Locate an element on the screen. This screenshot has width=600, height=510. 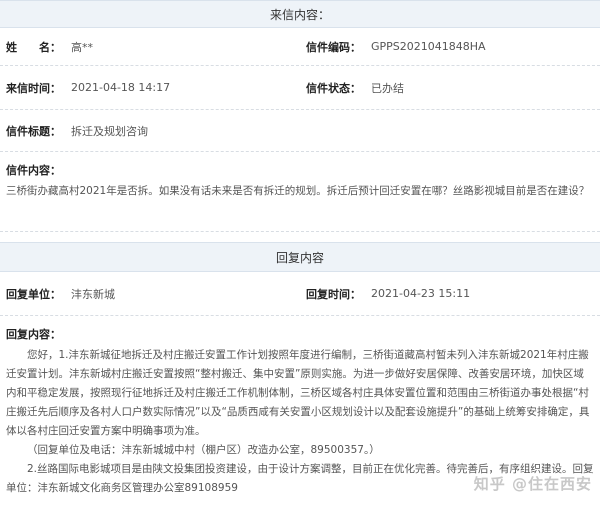
letter-time-label: 来信时间： is located at coordinates (33, 88).